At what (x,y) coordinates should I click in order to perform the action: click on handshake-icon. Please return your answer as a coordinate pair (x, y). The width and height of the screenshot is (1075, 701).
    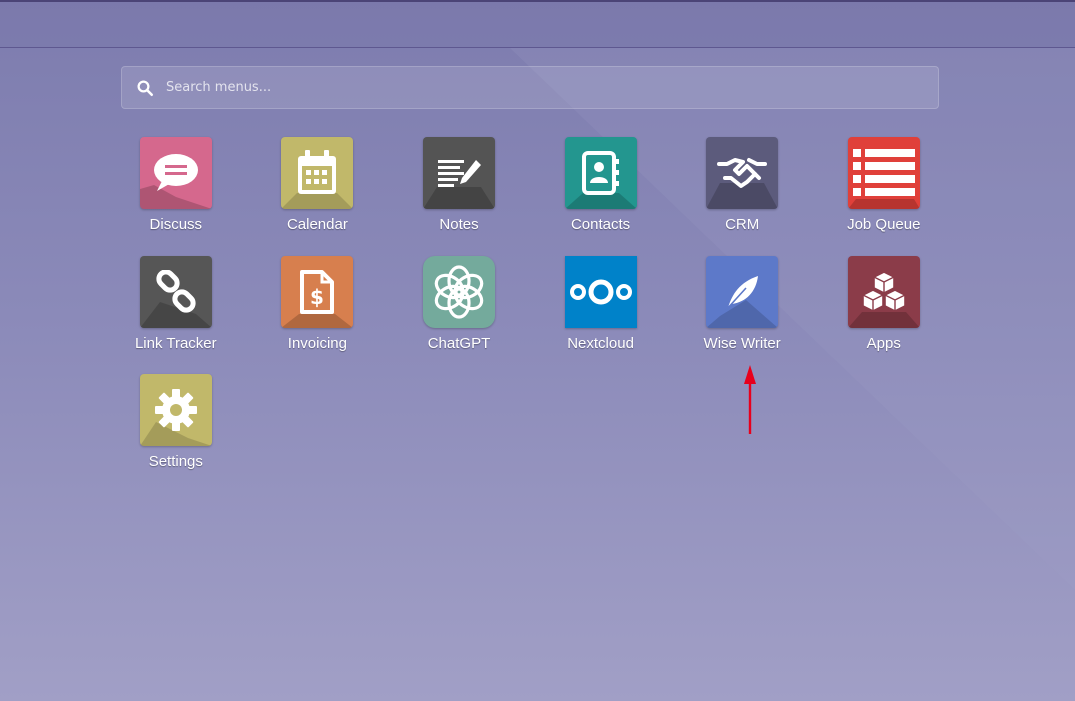
    Looking at the image, I should click on (742, 173).